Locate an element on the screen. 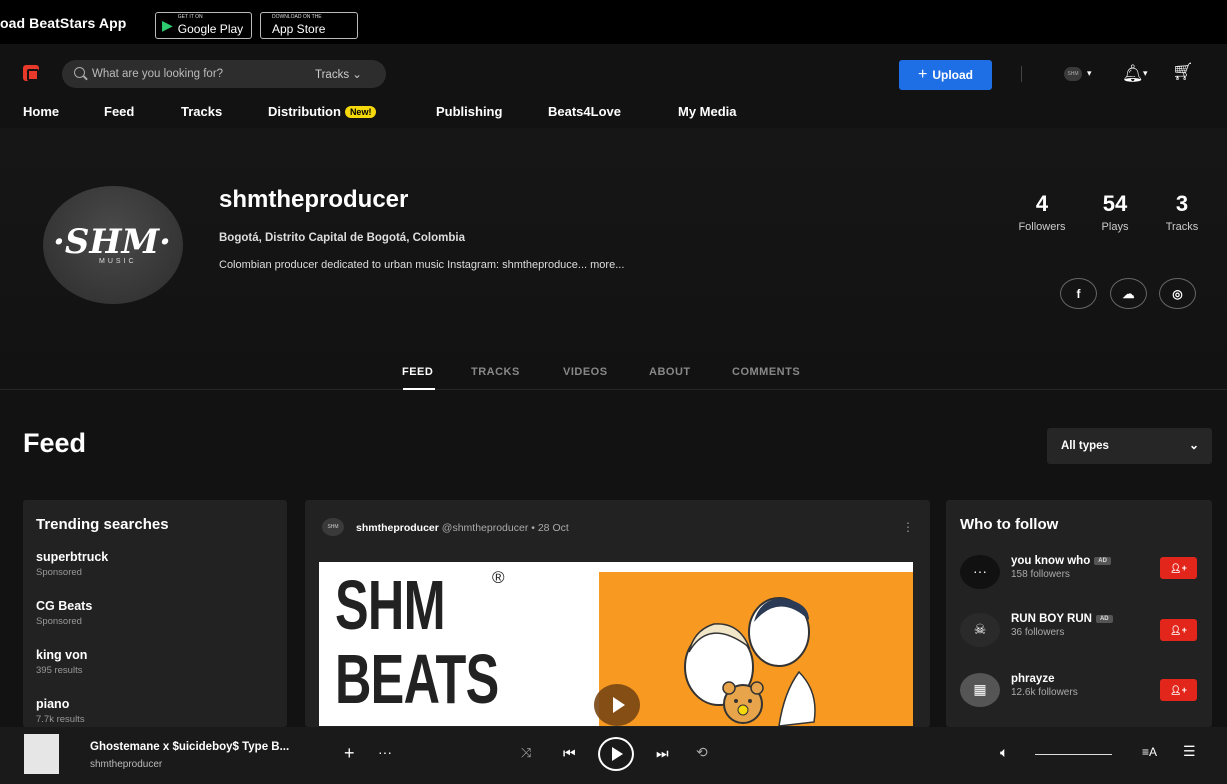 Image resolution: width=1227 pixels, height=784 pixels. artwork-title: SHM BEATS is located at coordinates (417, 641).